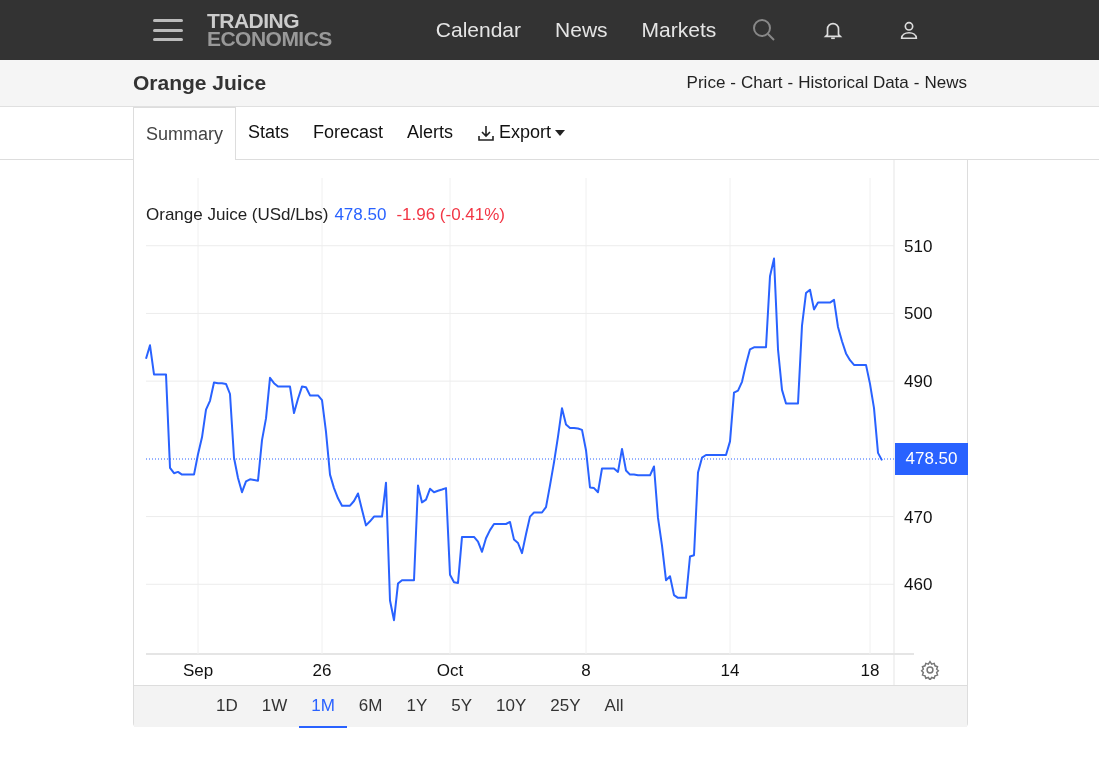  What do you see at coordinates (918, 517) in the screenshot?
I see `y-axis-label: 470` at bounding box center [918, 517].